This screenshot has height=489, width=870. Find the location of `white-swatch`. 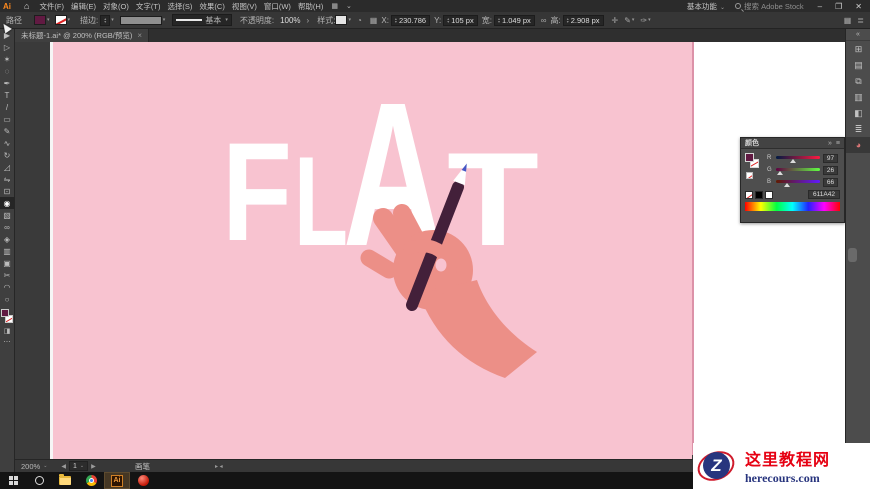

white-swatch is located at coordinates (769, 194).